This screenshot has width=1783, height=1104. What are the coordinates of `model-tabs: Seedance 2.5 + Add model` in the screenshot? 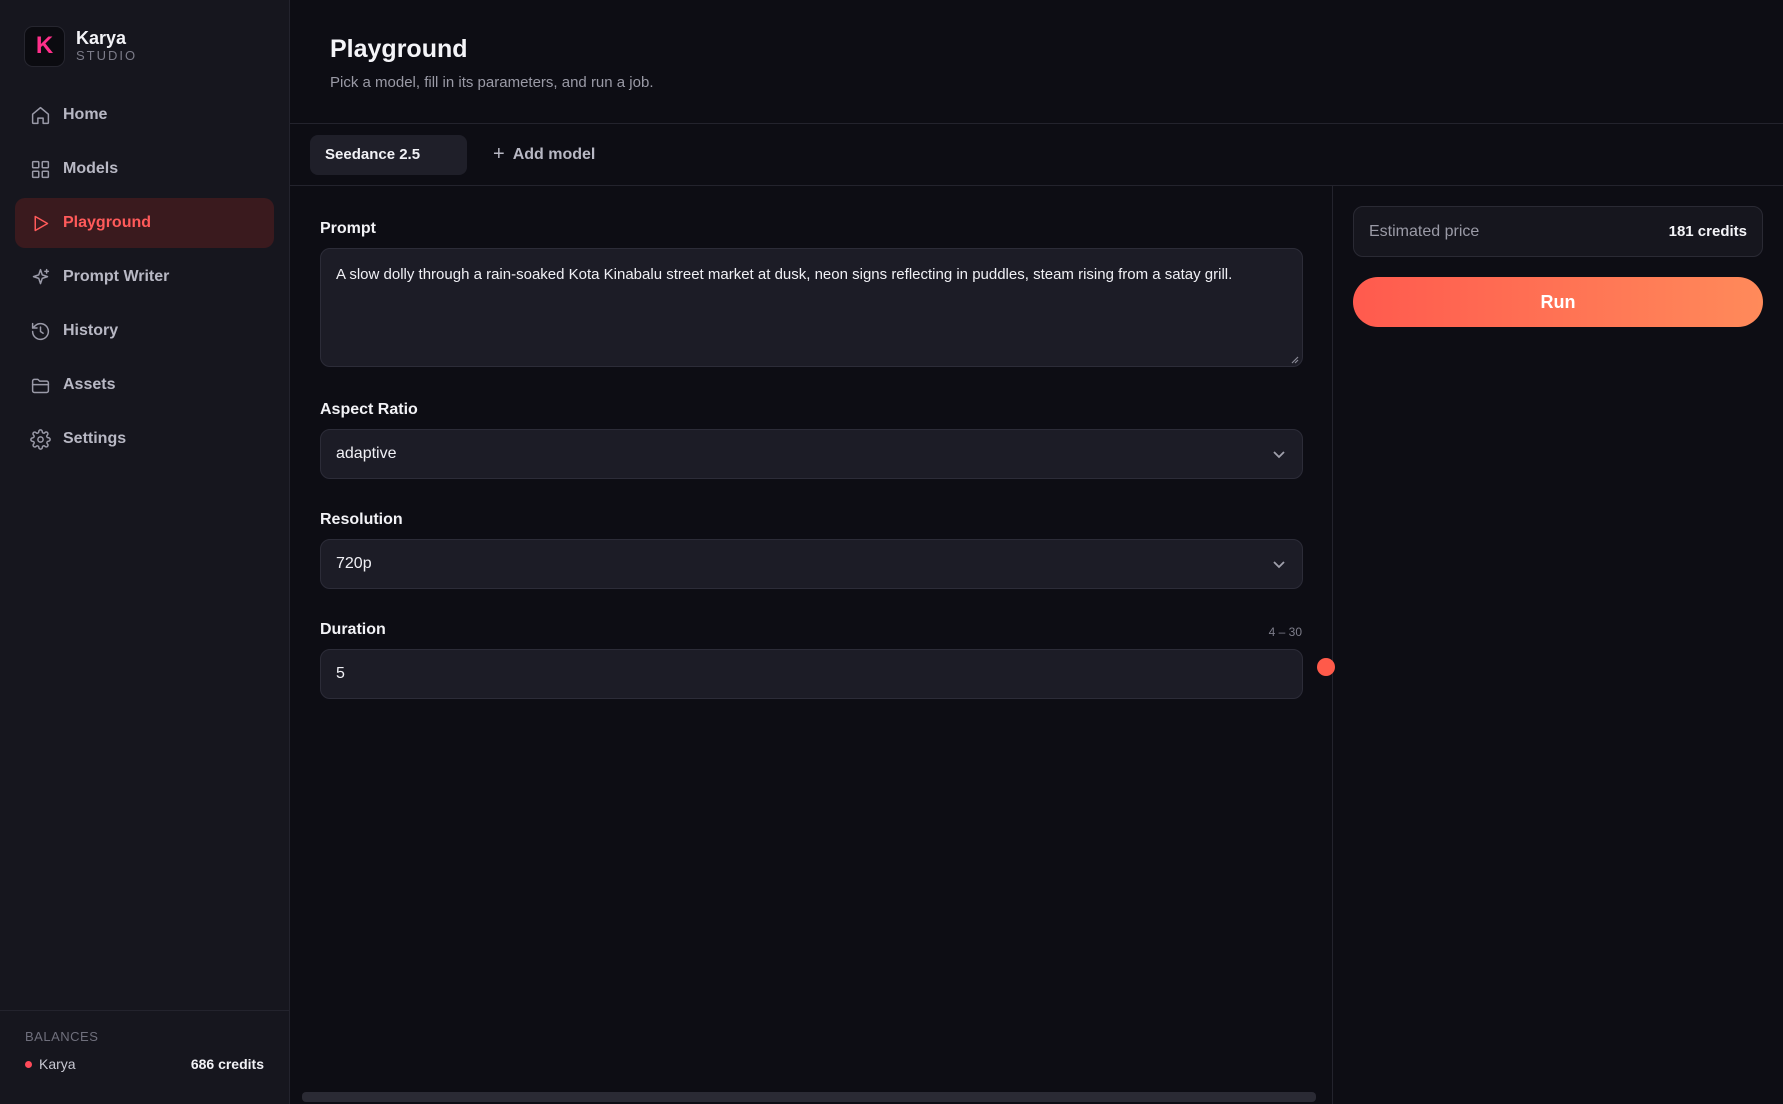 It's located at (1036, 155).